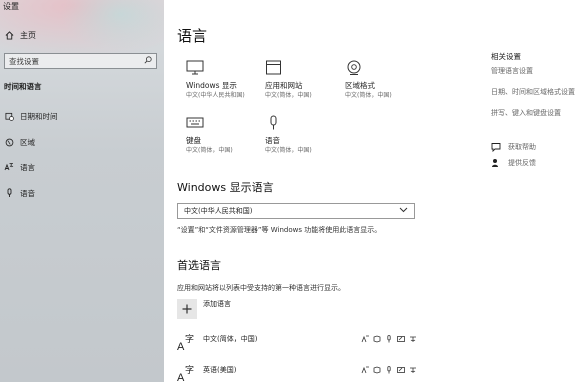 This screenshot has height=382, width=580. What do you see at coordinates (497, 163) in the screenshot?
I see `feedback-icon` at bounding box center [497, 163].